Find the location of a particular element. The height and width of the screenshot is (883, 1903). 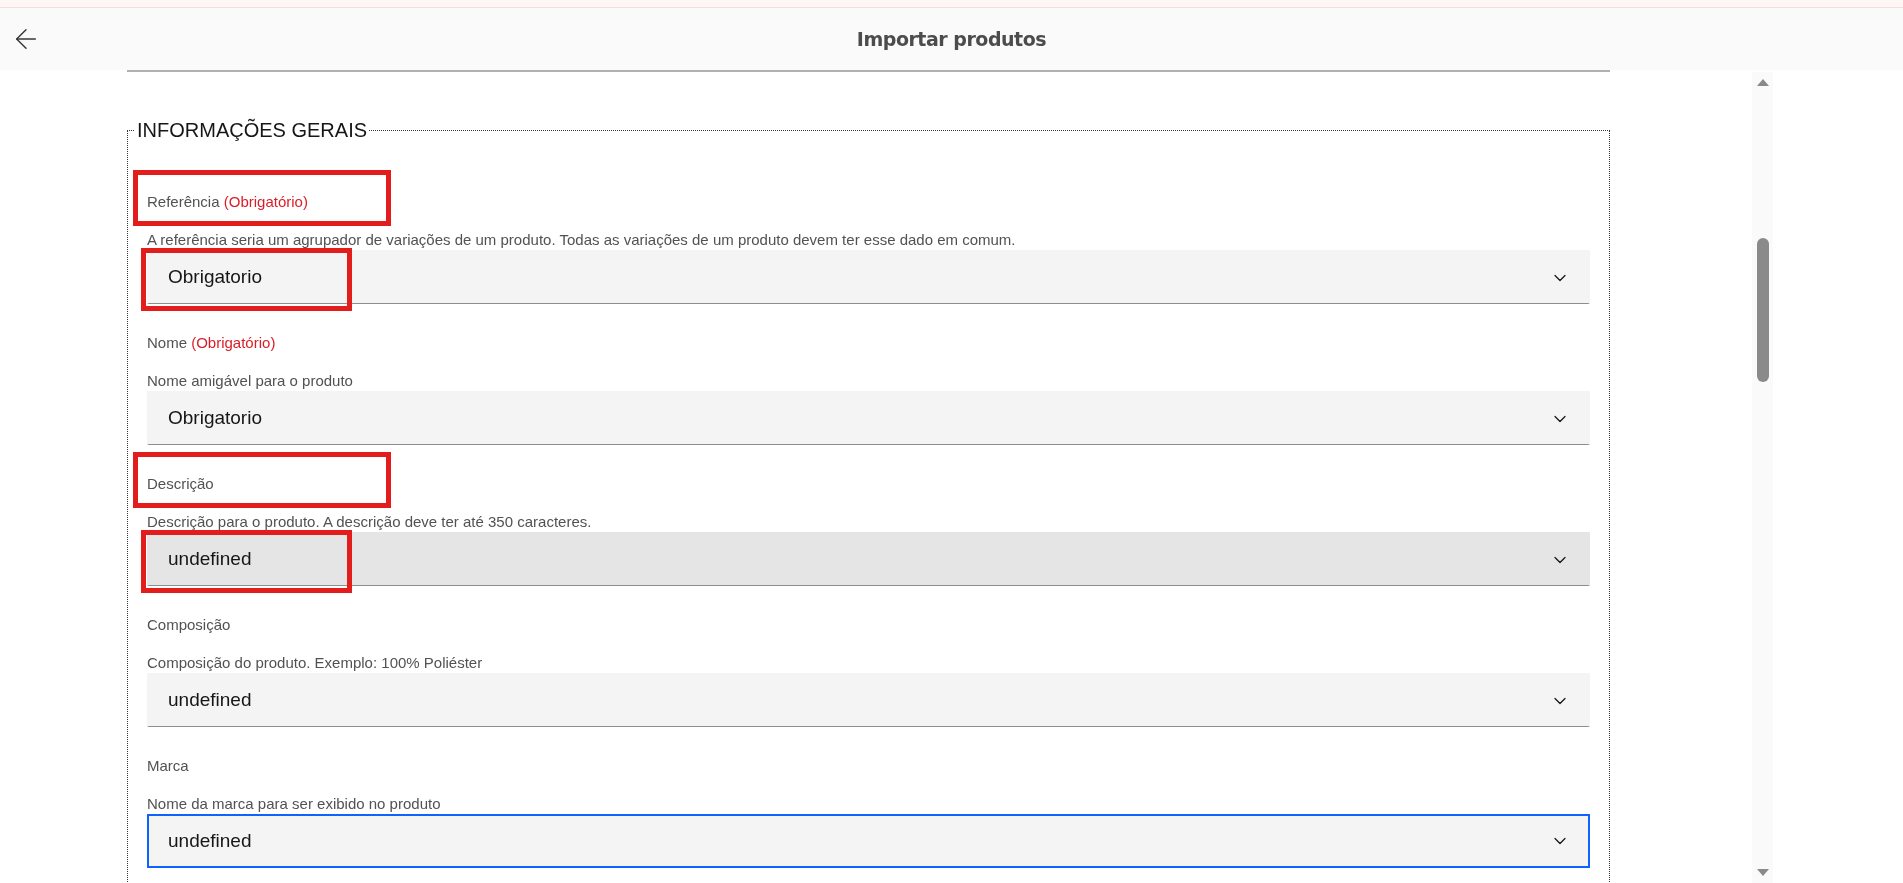

field-label: Descrição is located at coordinates (180, 484).